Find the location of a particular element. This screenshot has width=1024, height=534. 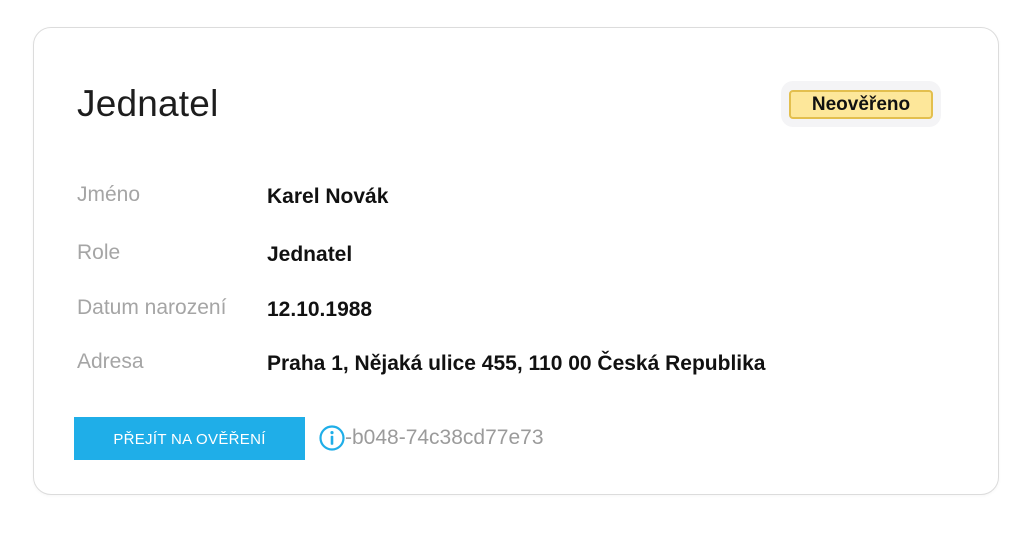

verify-button: PŘEJÍT NA OVĚŘENÍ is located at coordinates (189, 438).